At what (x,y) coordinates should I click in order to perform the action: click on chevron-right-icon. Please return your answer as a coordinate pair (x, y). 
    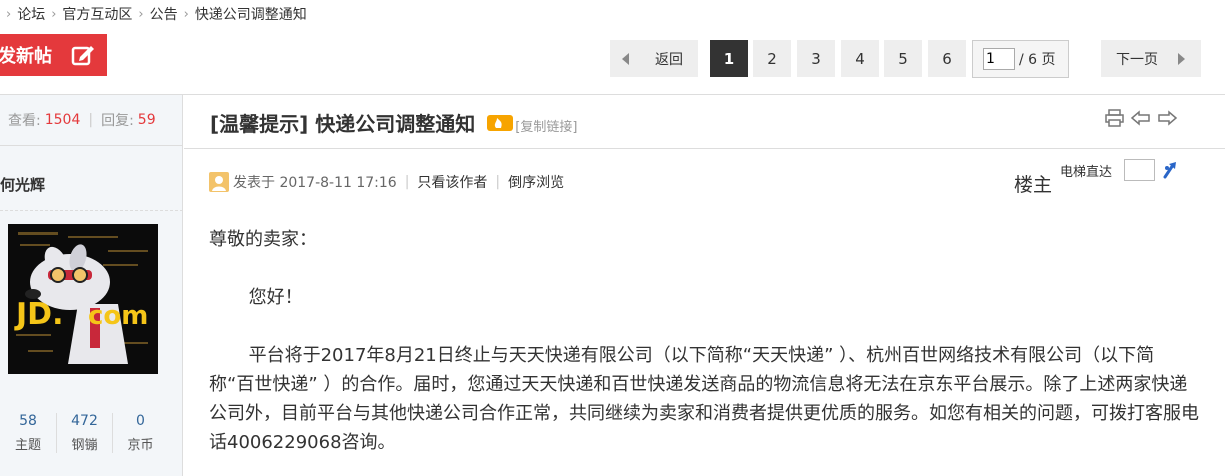
    Looking at the image, I should click on (1181, 58).